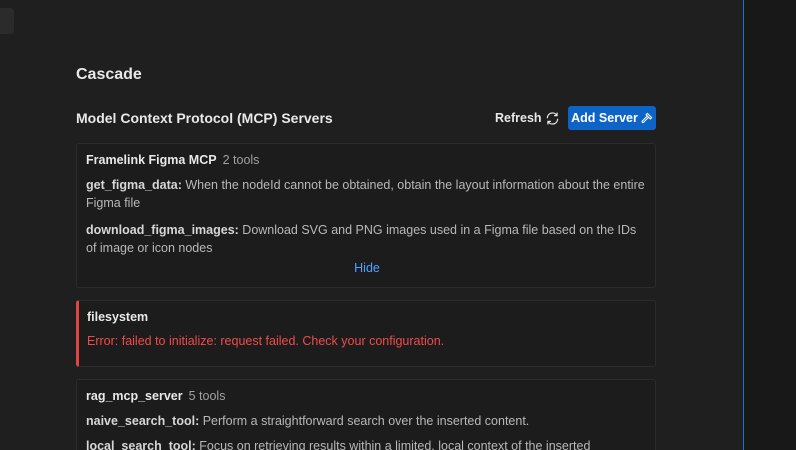 Image resolution: width=796 pixels, height=450 pixels. I want to click on right-editor-pane, so click(769, 225).